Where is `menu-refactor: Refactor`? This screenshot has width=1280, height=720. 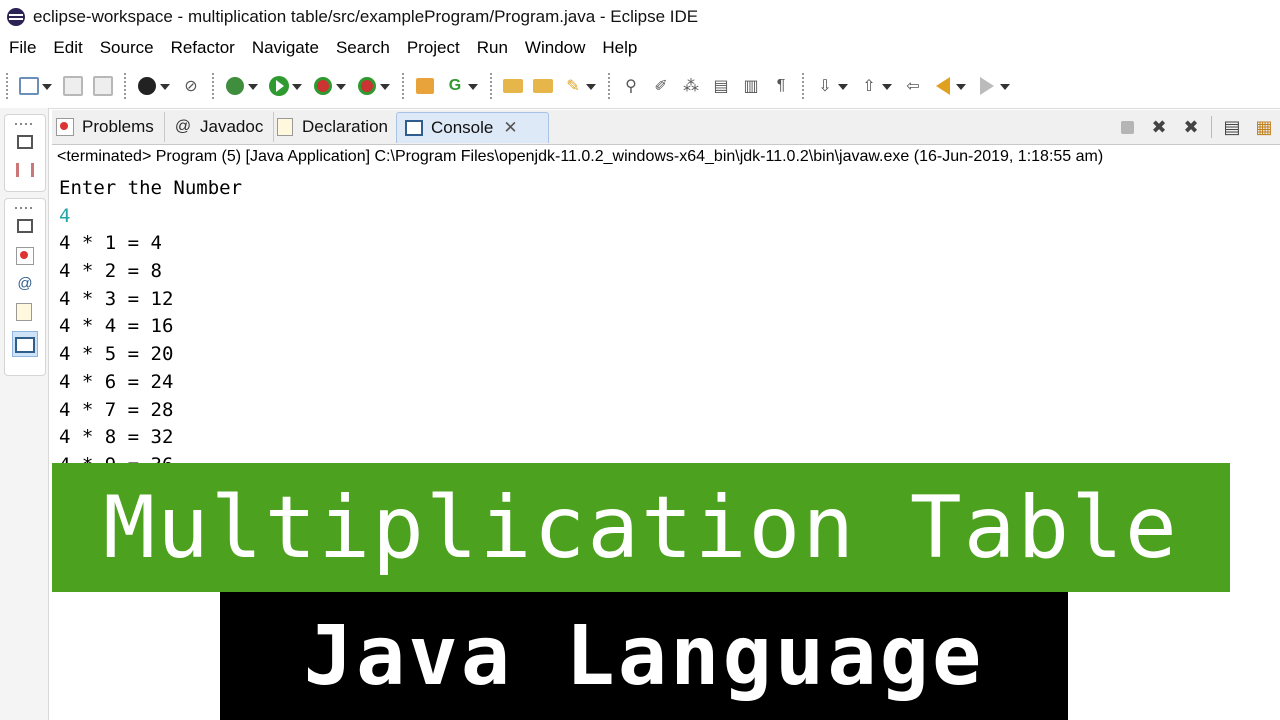
menu-refactor: Refactor is located at coordinates (202, 48).